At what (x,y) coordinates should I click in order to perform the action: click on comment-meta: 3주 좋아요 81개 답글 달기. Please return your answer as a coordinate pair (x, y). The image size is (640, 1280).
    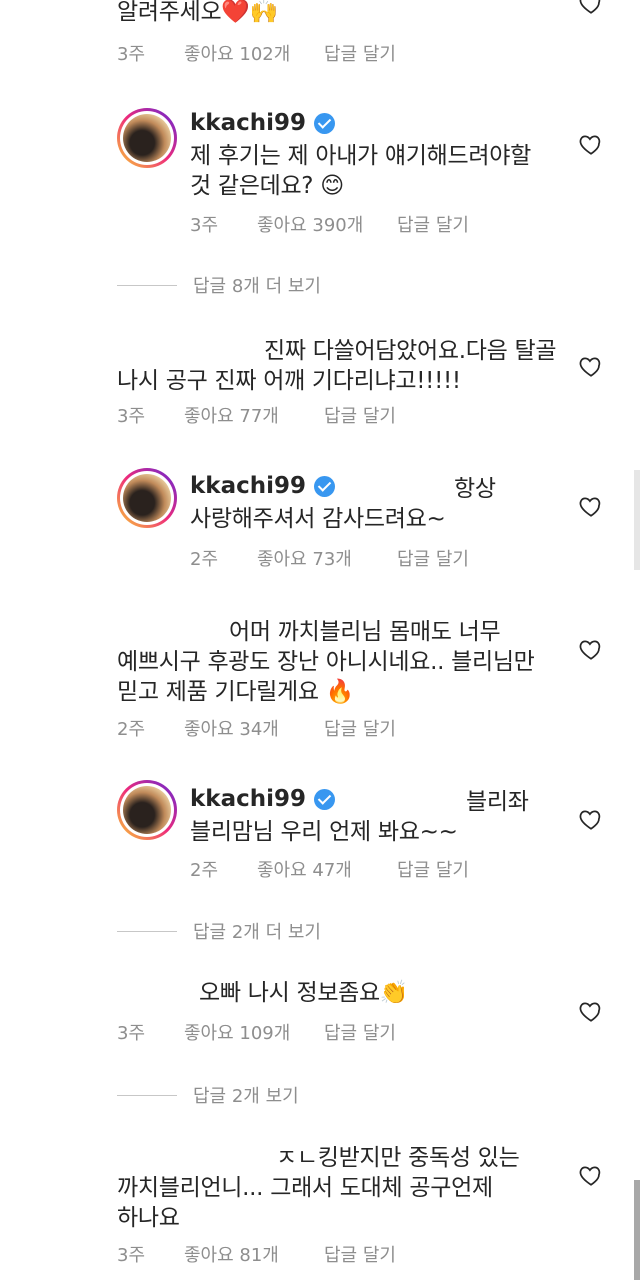
    Looking at the image, I should click on (256, 1254).